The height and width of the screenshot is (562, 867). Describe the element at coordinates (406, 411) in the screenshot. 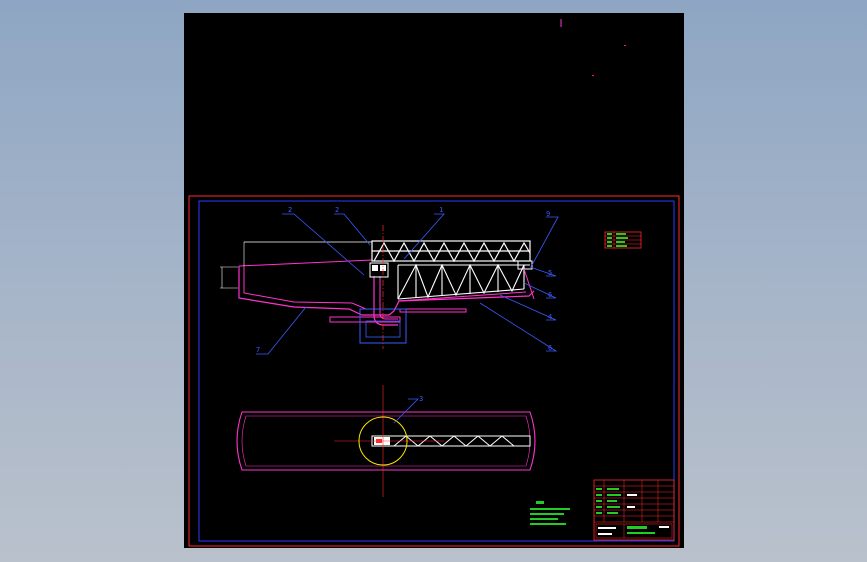

I see `detail-leader` at that location.